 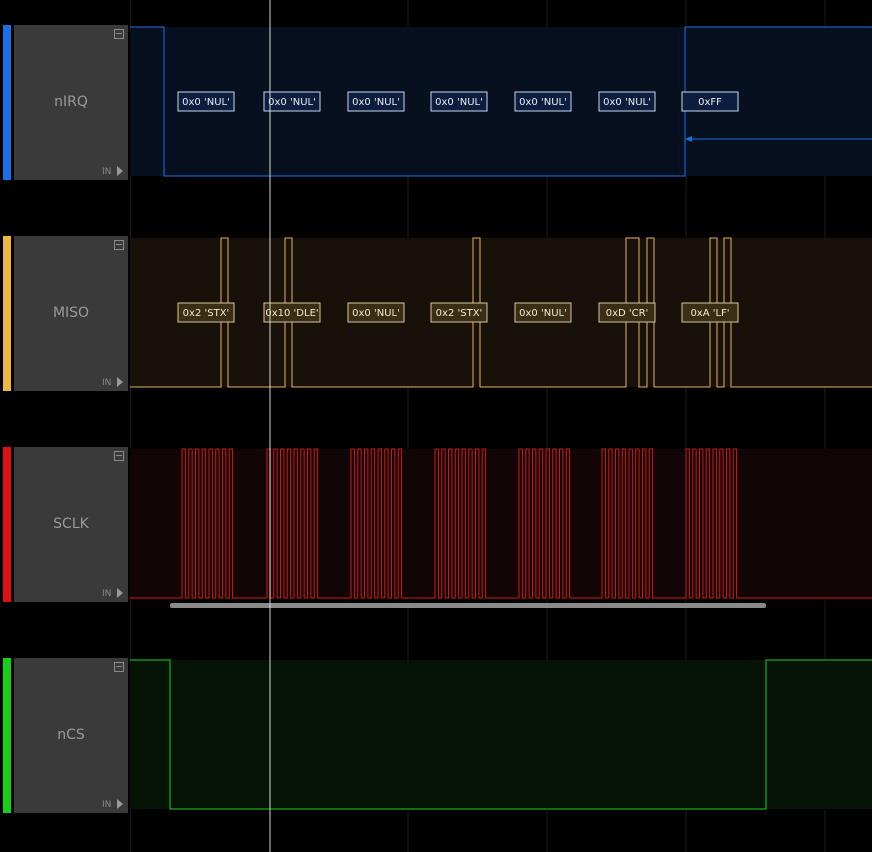 I want to click on channel-name: SCLK, so click(x=71, y=524).